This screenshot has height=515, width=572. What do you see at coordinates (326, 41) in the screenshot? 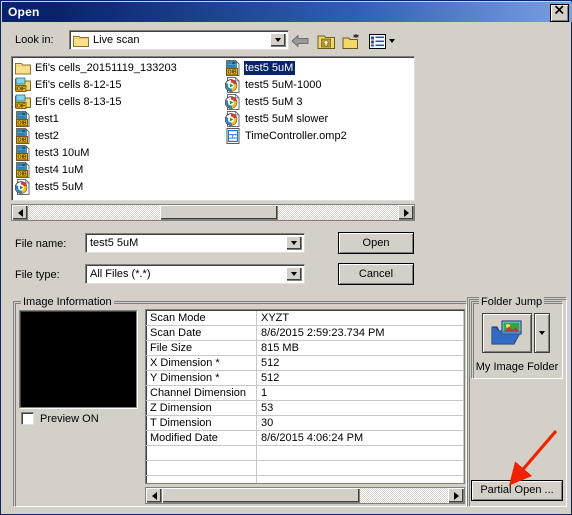
I see `up-one-level-button` at bounding box center [326, 41].